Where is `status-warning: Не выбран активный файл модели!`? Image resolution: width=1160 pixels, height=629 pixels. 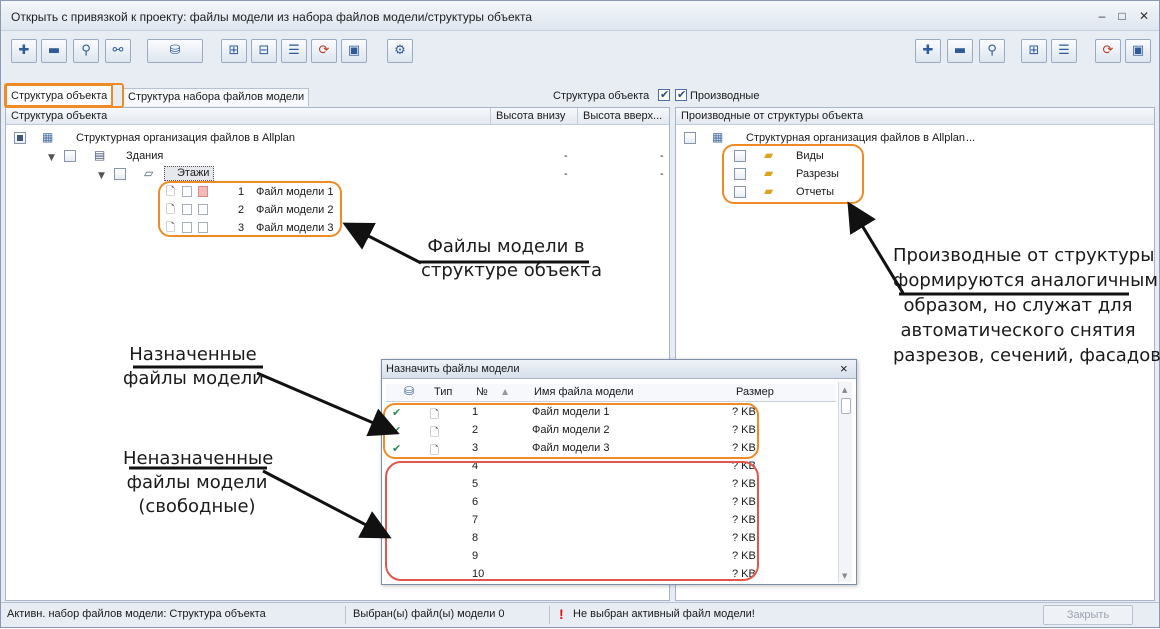 status-warning: Не выбран активный файл модели! is located at coordinates (664, 614).